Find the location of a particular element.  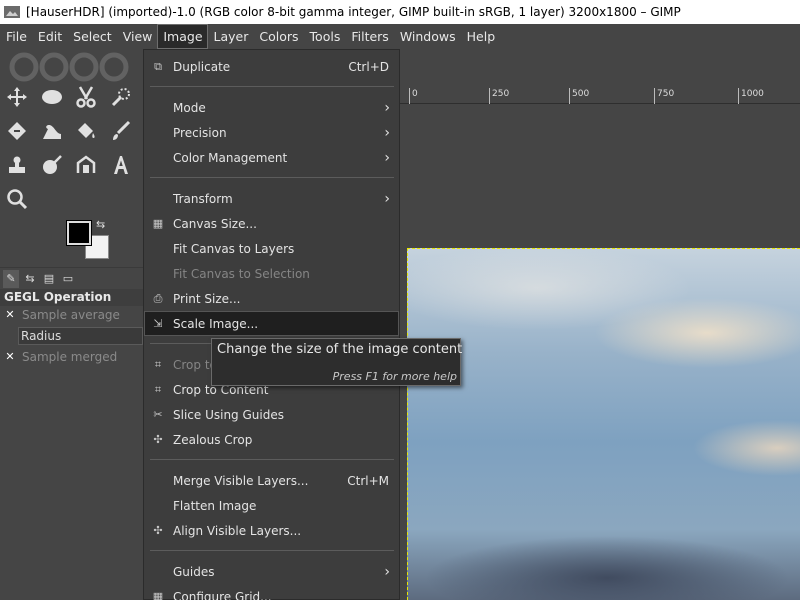

wilber-logo is located at coordinates (69, 67).